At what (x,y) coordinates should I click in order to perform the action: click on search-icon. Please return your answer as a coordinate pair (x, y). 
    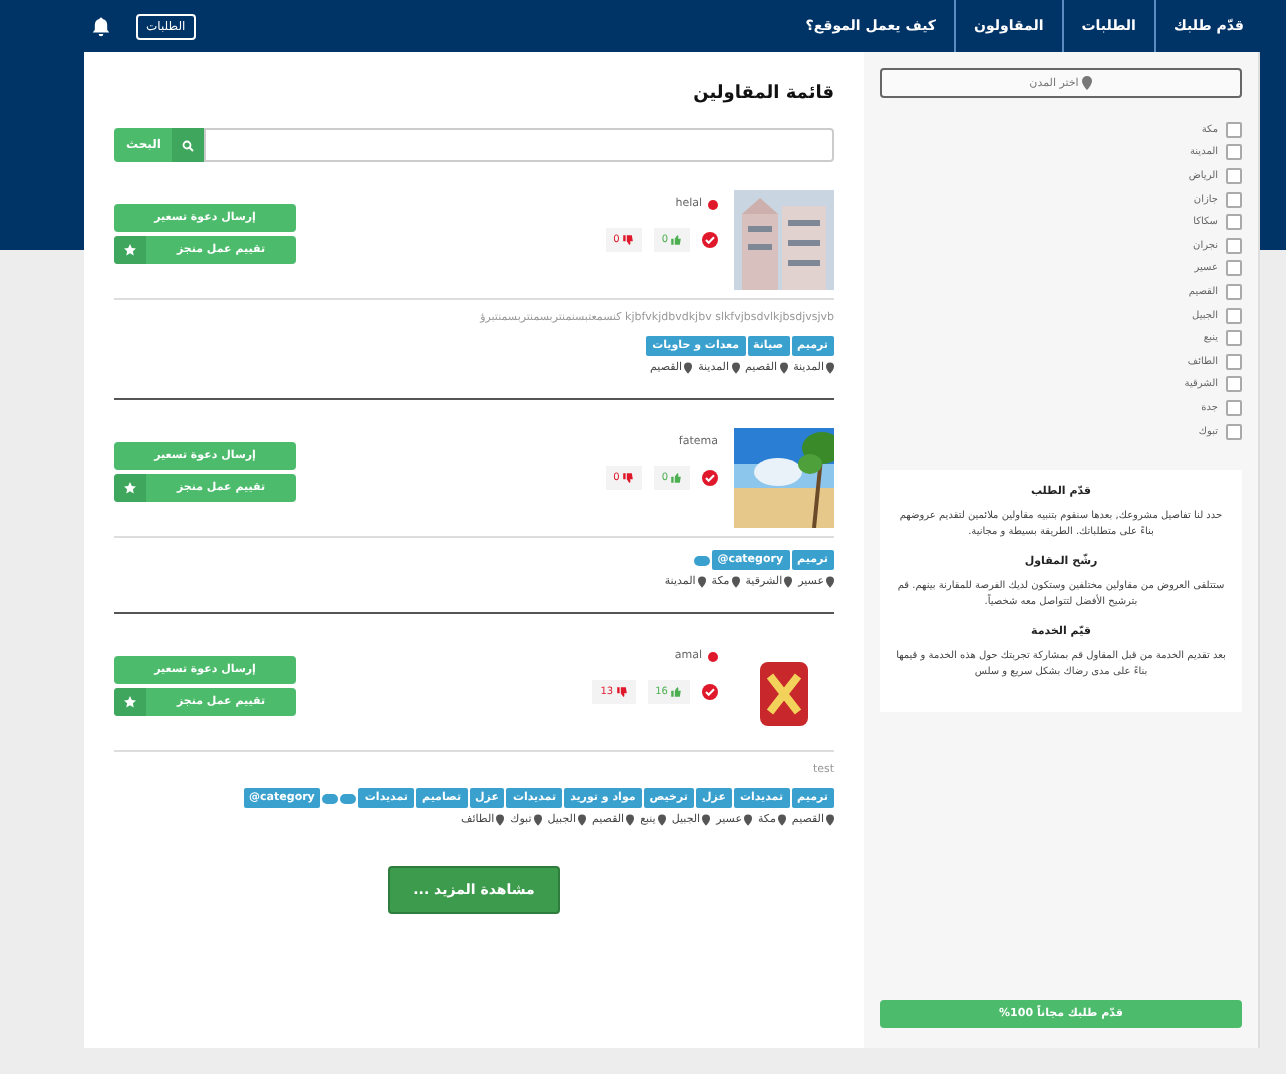
    Looking at the image, I should click on (188, 145).